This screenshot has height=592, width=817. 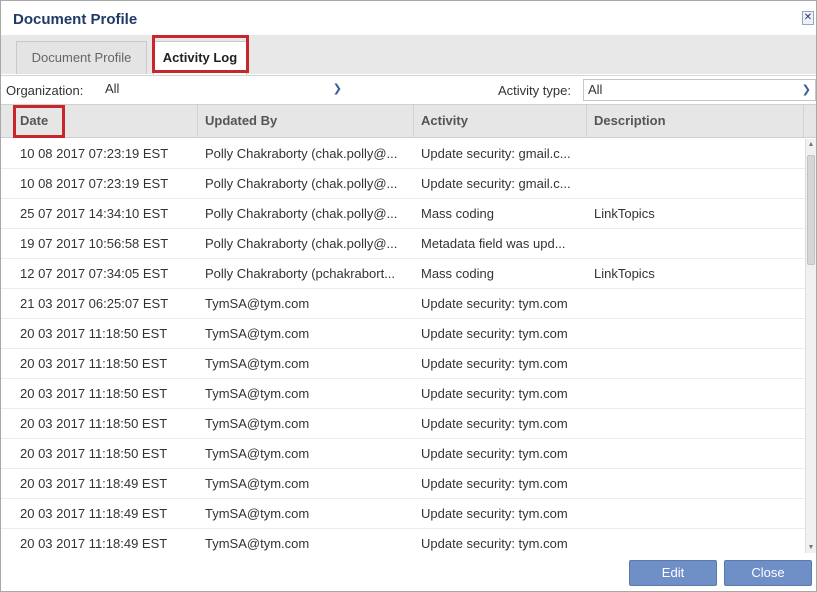 I want to click on cell-date: 19 07 2017 10:56:58 EST, so click(x=94, y=243).